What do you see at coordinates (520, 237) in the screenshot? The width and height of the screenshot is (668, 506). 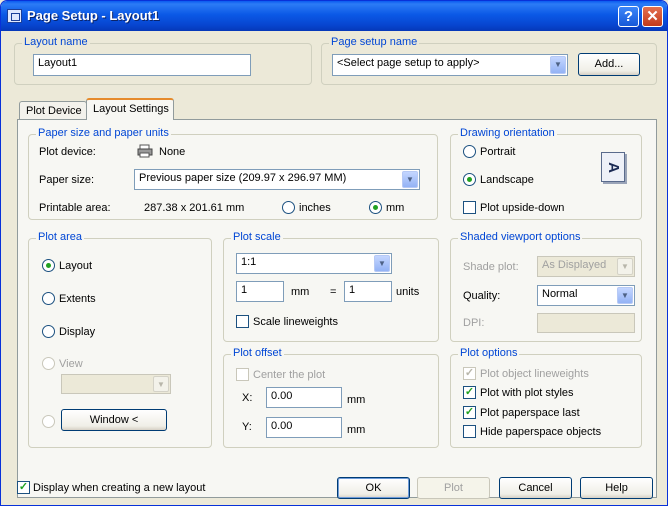 I see `shaded-viewport-legend: Shaded viewport options` at bounding box center [520, 237].